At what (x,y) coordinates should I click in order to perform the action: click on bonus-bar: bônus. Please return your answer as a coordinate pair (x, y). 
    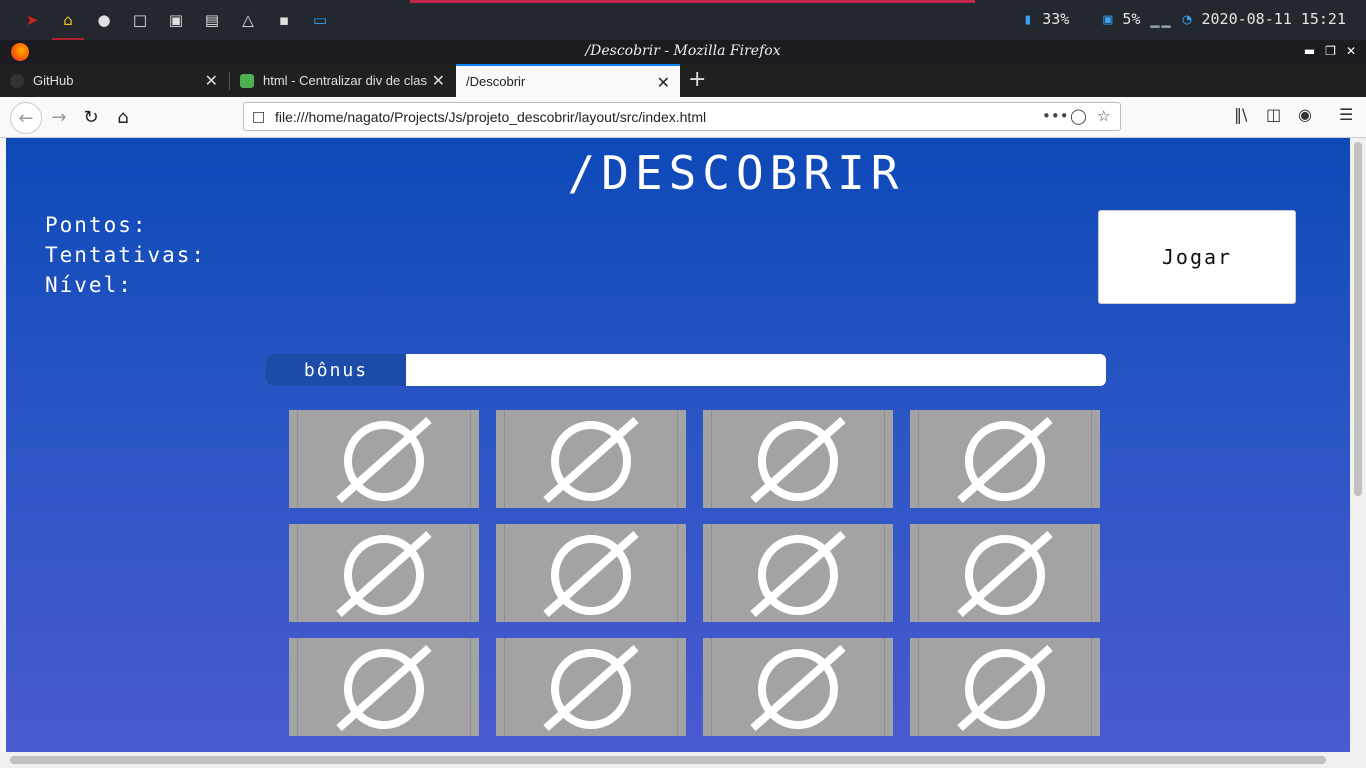
    Looking at the image, I should click on (686, 370).